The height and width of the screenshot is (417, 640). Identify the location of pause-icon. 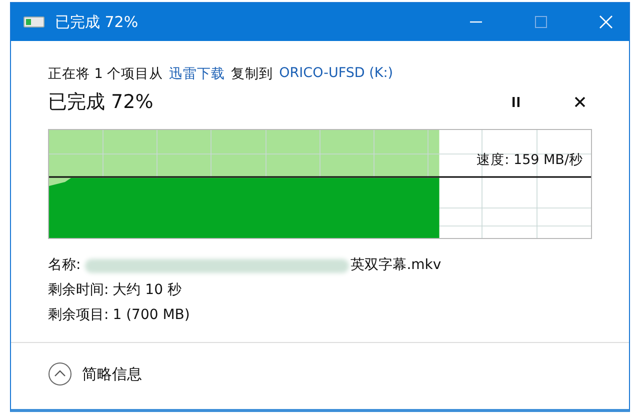
(516, 102).